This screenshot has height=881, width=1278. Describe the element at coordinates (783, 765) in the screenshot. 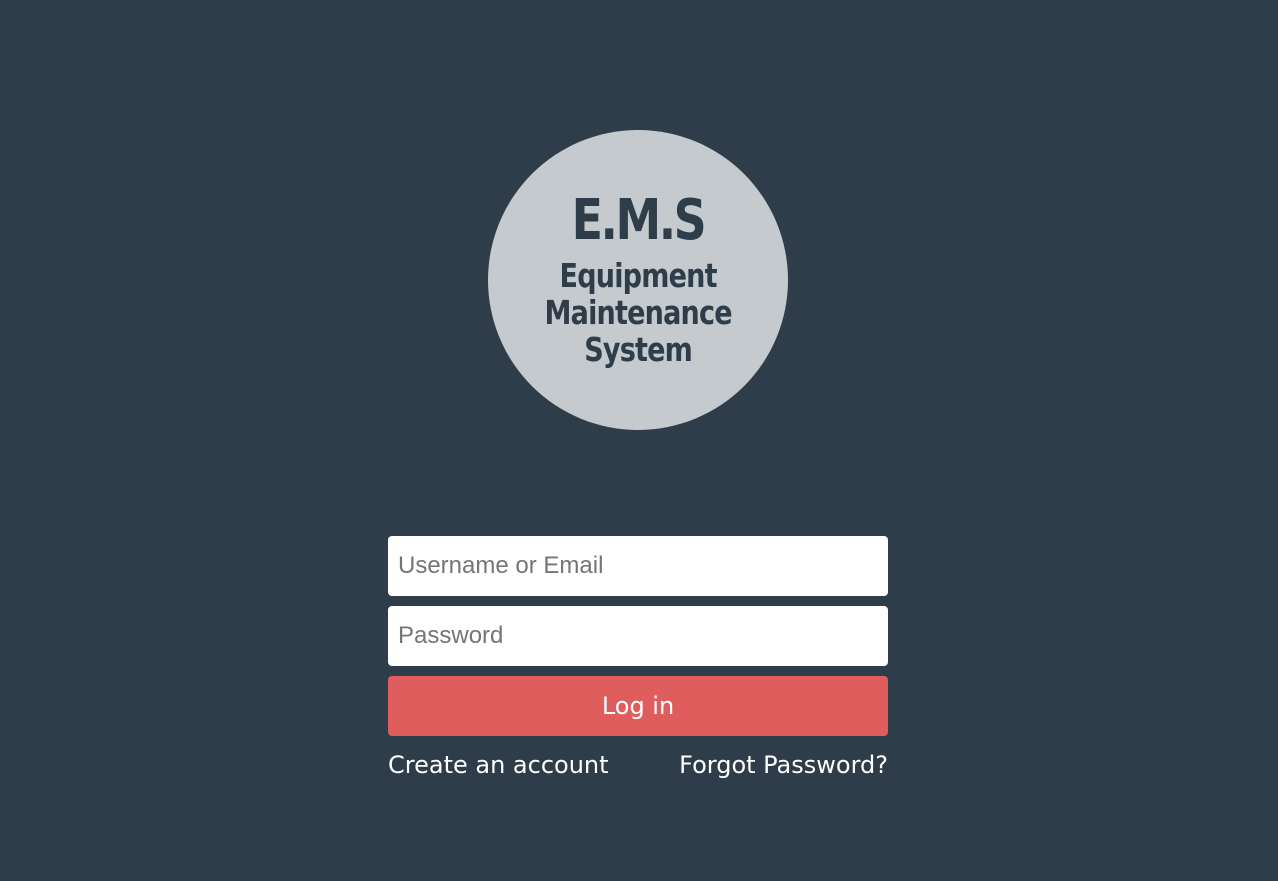

I see `forgot-password-link: Forgot Password?` at that location.